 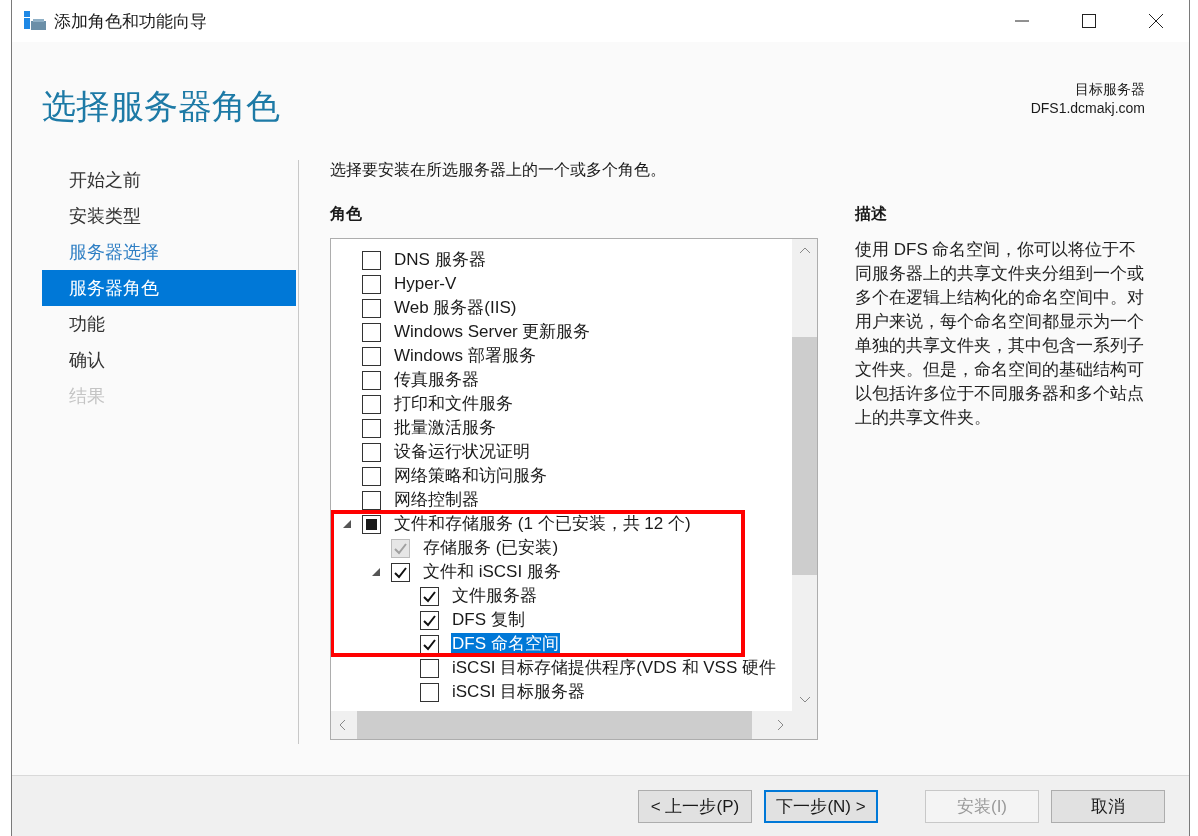 What do you see at coordinates (169, 180) in the screenshot?
I see `nav-item: 开始之前` at bounding box center [169, 180].